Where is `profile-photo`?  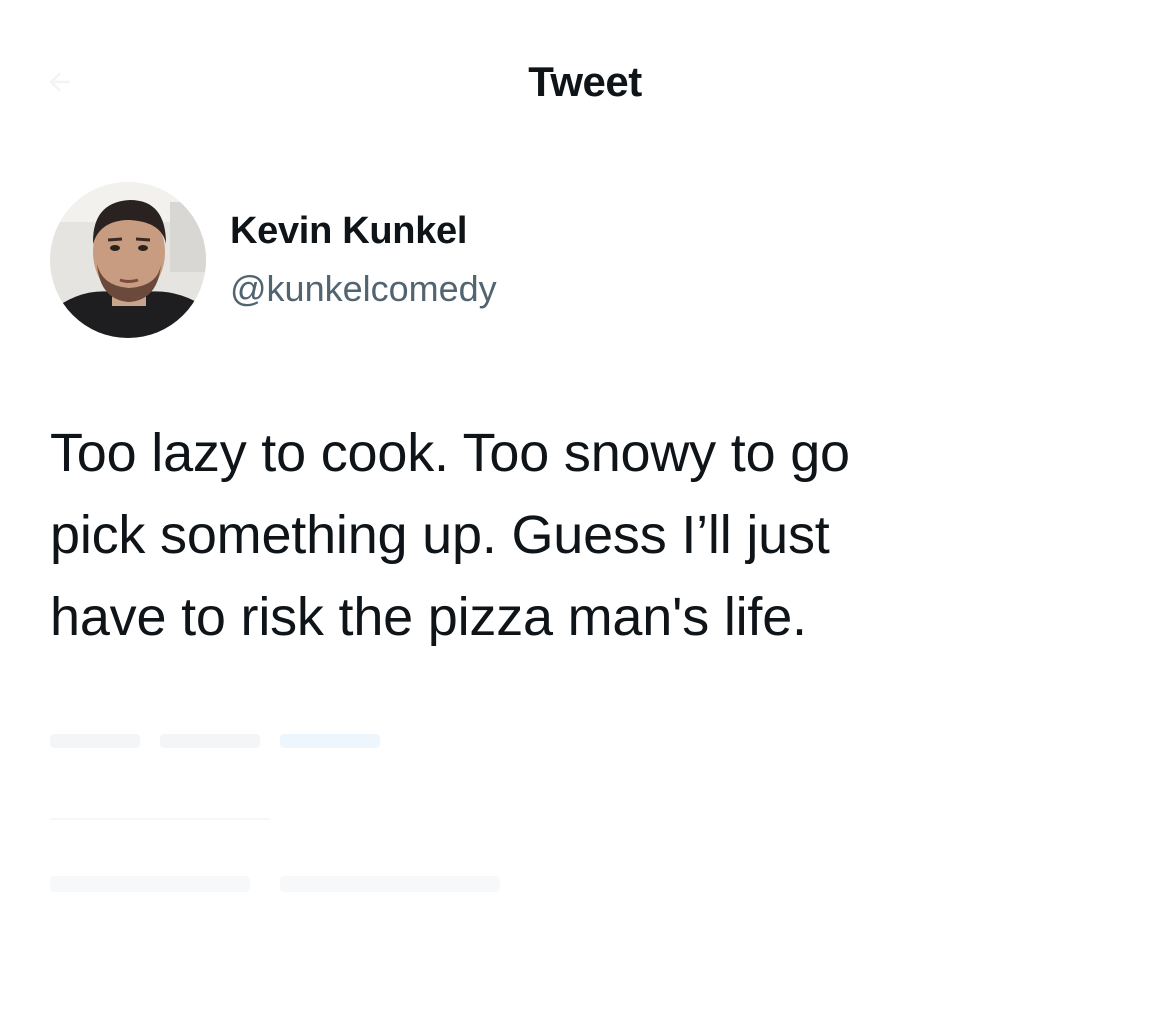 profile-photo is located at coordinates (128, 260).